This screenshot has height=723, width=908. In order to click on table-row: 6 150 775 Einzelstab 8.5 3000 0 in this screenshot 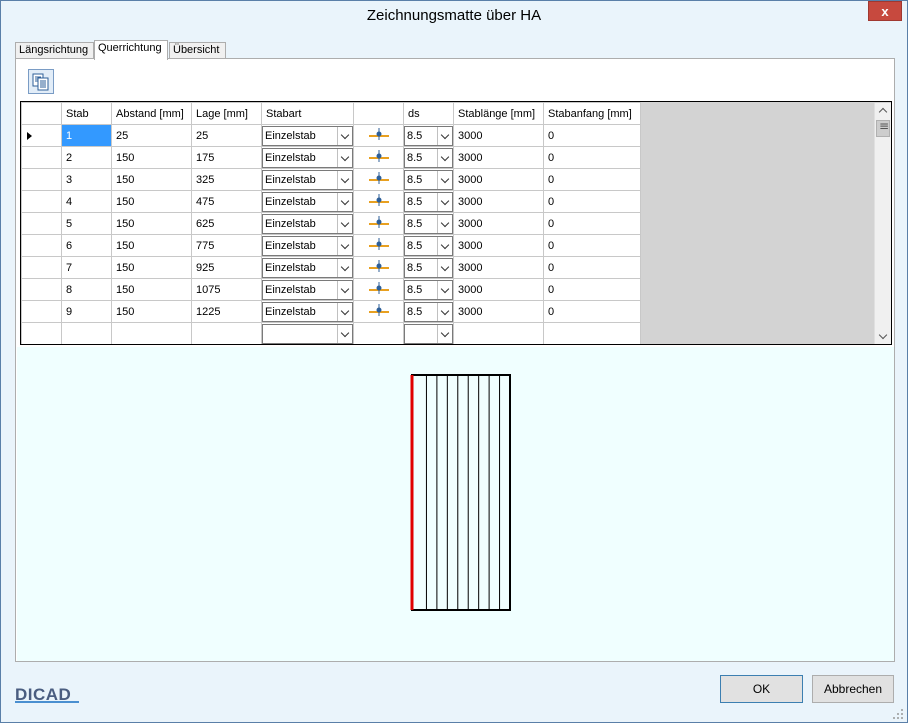, I will do `click(331, 245)`.